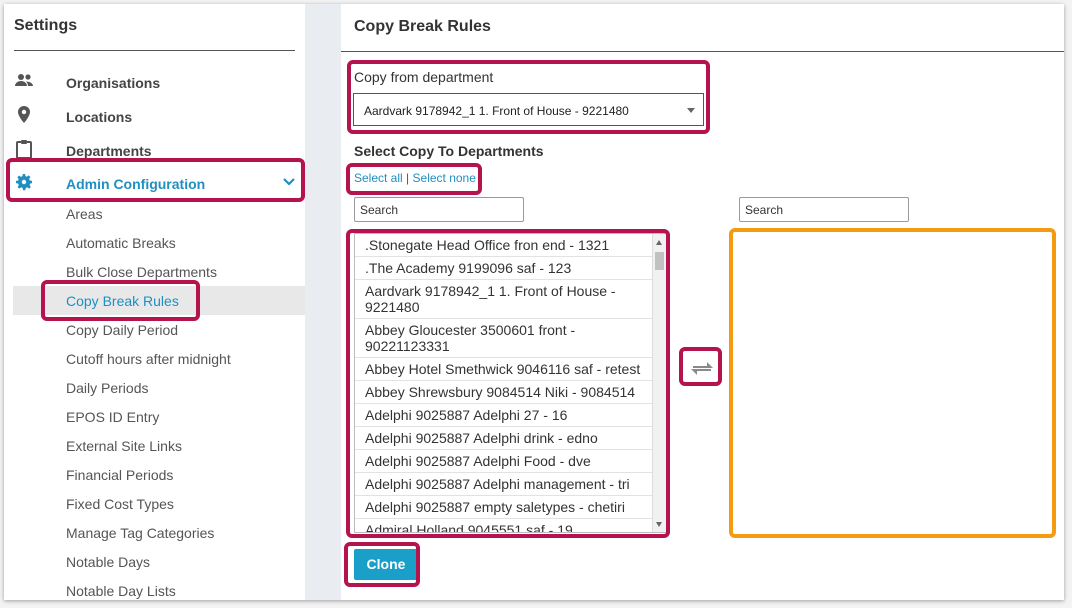  Describe the element at coordinates (141, 272) in the screenshot. I see `sidebar-subitem-label: Bulk Close Departments` at that location.